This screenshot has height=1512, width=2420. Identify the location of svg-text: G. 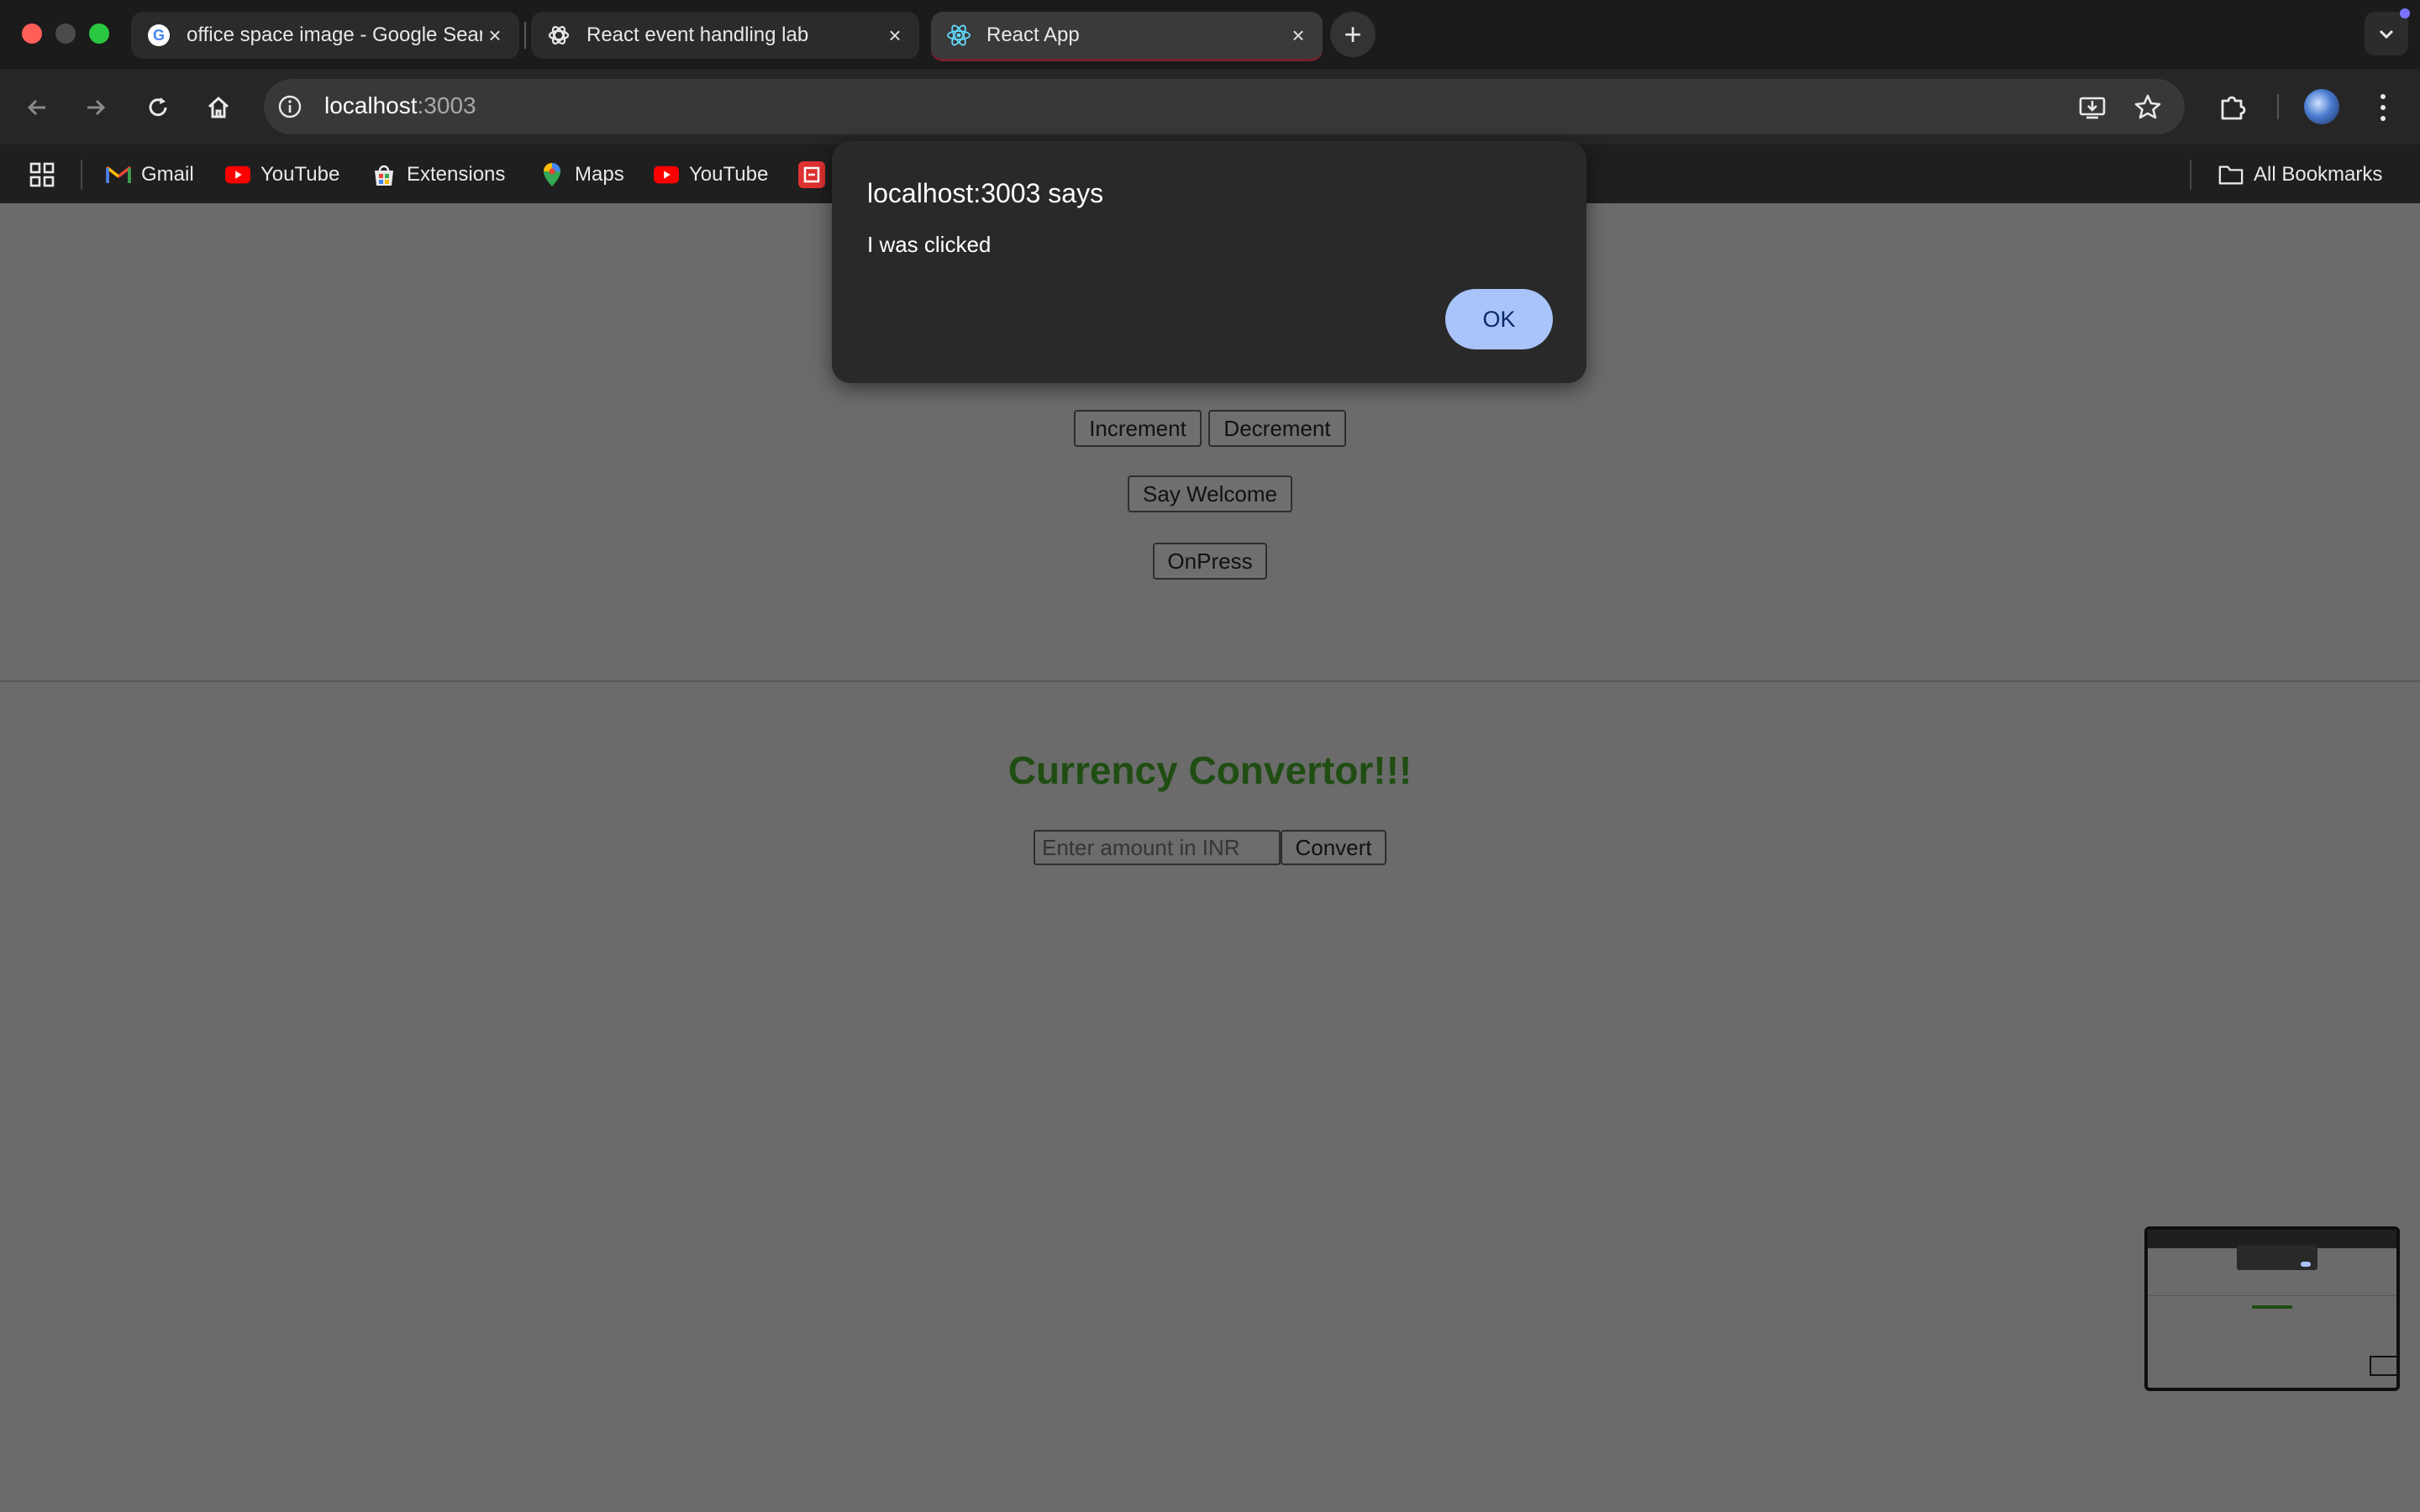
(159, 35).